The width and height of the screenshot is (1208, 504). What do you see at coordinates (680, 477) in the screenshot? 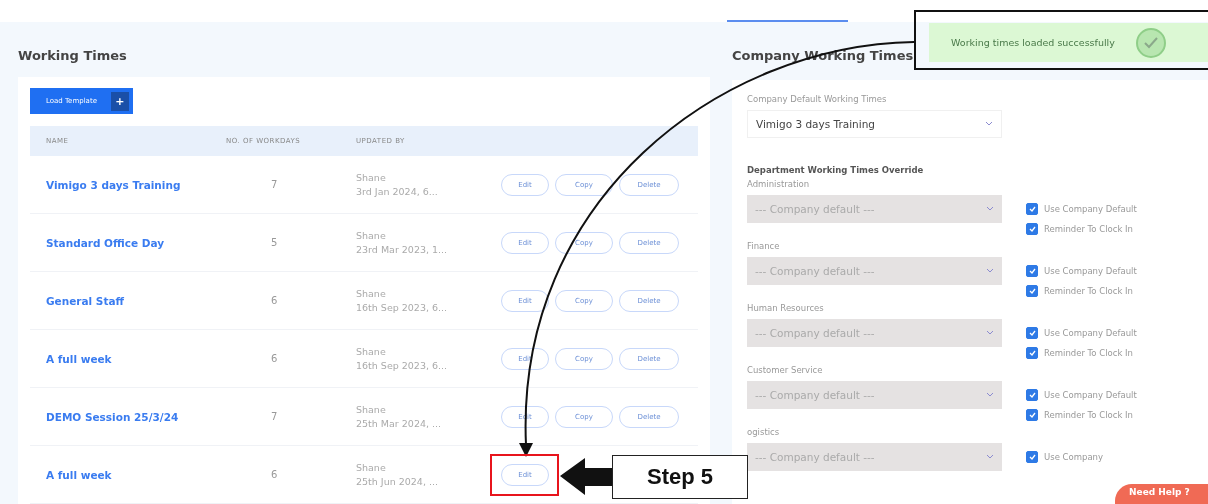
I see `step-callout: Step 5` at bounding box center [680, 477].